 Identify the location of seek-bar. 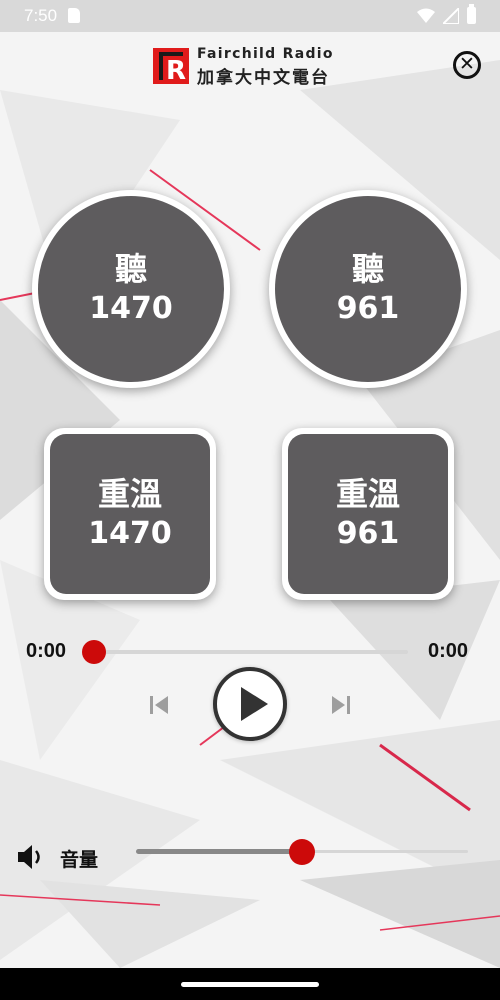
(251, 652).